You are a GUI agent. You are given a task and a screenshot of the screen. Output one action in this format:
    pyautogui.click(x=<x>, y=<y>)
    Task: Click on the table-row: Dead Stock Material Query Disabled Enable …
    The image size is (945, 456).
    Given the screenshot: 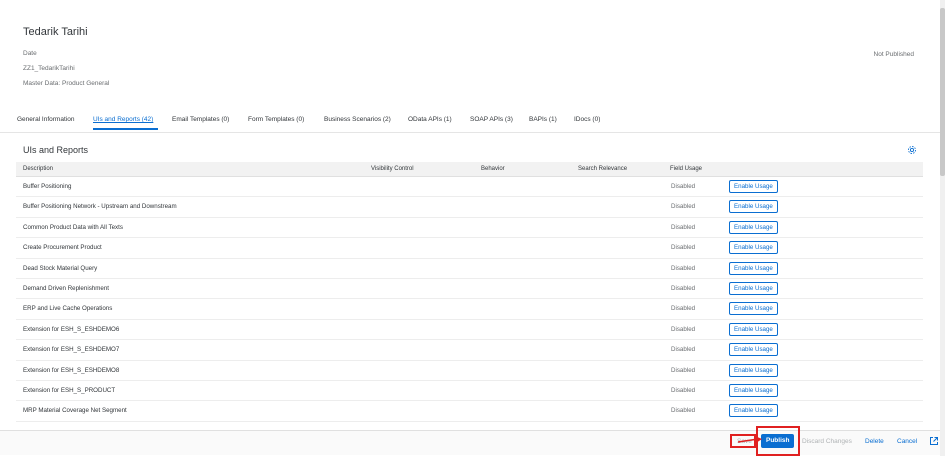 What is the action you would take?
    pyautogui.click(x=469, y=269)
    